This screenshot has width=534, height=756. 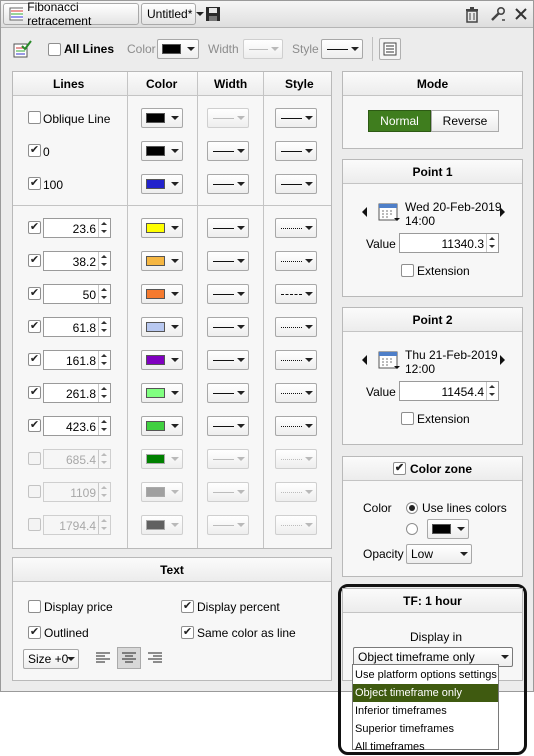 What do you see at coordinates (77, 294) in the screenshot?
I see `level-value-input: 50` at bounding box center [77, 294].